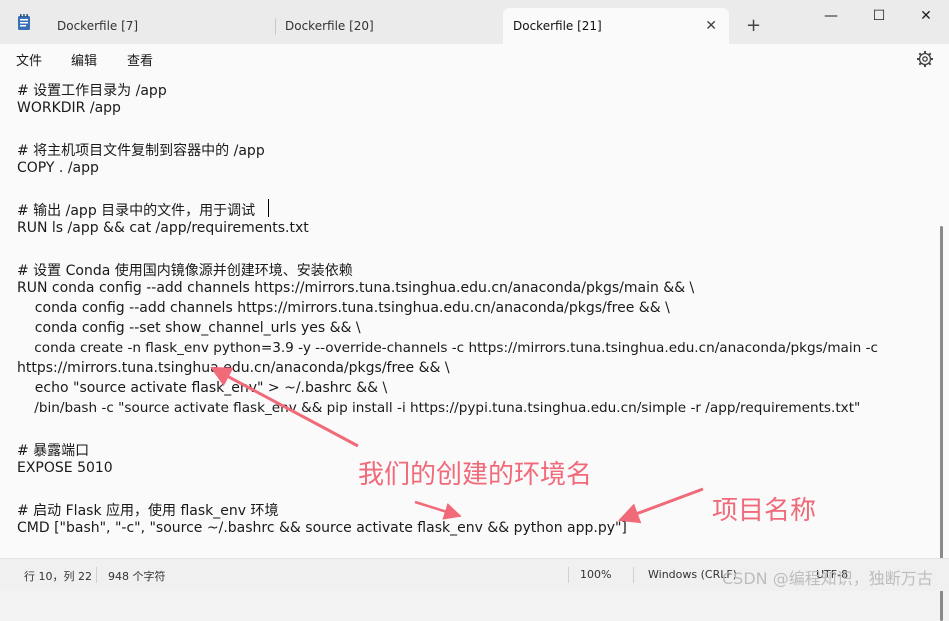  I want to click on watermark: CSDN @编程知识，独断万古, so click(827, 578).